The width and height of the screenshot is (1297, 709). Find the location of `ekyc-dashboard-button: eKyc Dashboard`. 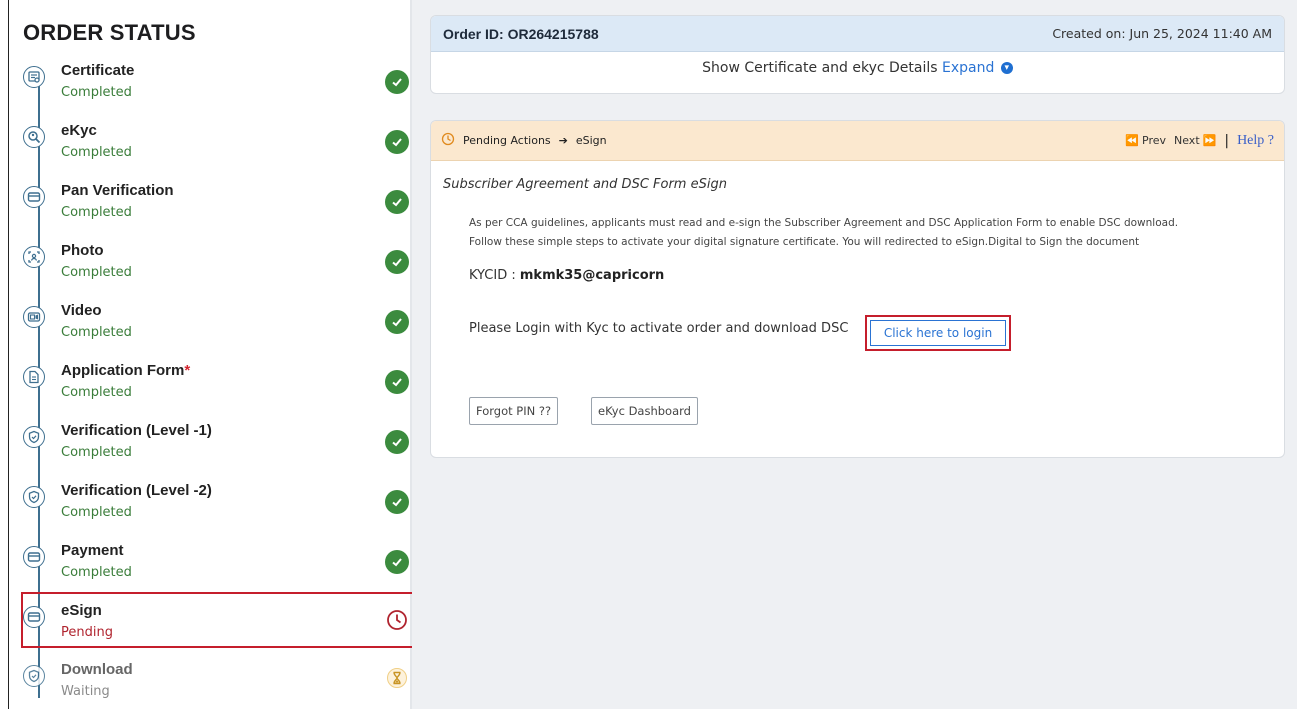

ekyc-dashboard-button: eKyc Dashboard is located at coordinates (644, 411).